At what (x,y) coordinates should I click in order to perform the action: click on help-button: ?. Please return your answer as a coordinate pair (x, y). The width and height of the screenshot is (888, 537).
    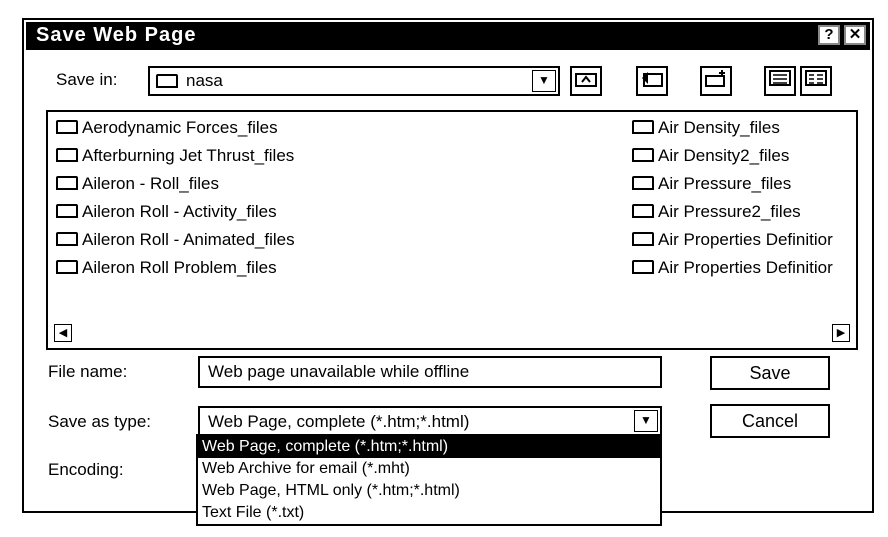
    Looking at the image, I should click on (829, 35).